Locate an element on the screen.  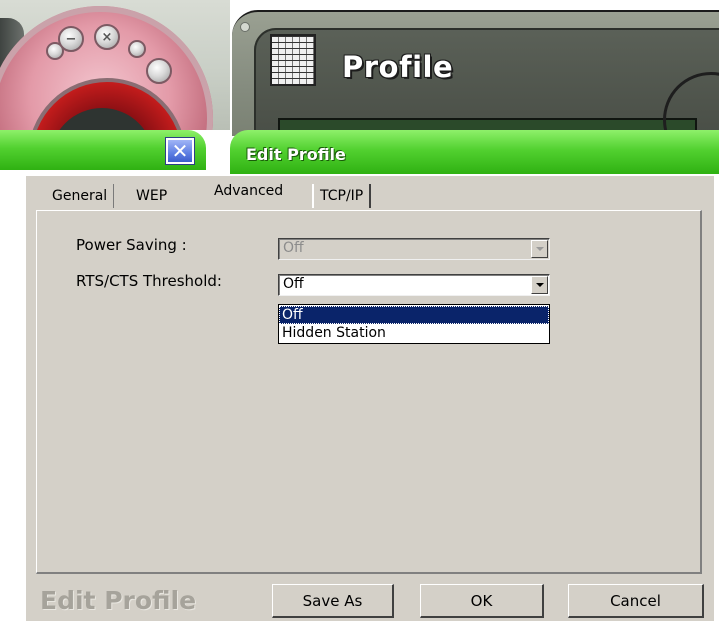
option-hidden-station: Hidden Station is located at coordinates (414, 333).